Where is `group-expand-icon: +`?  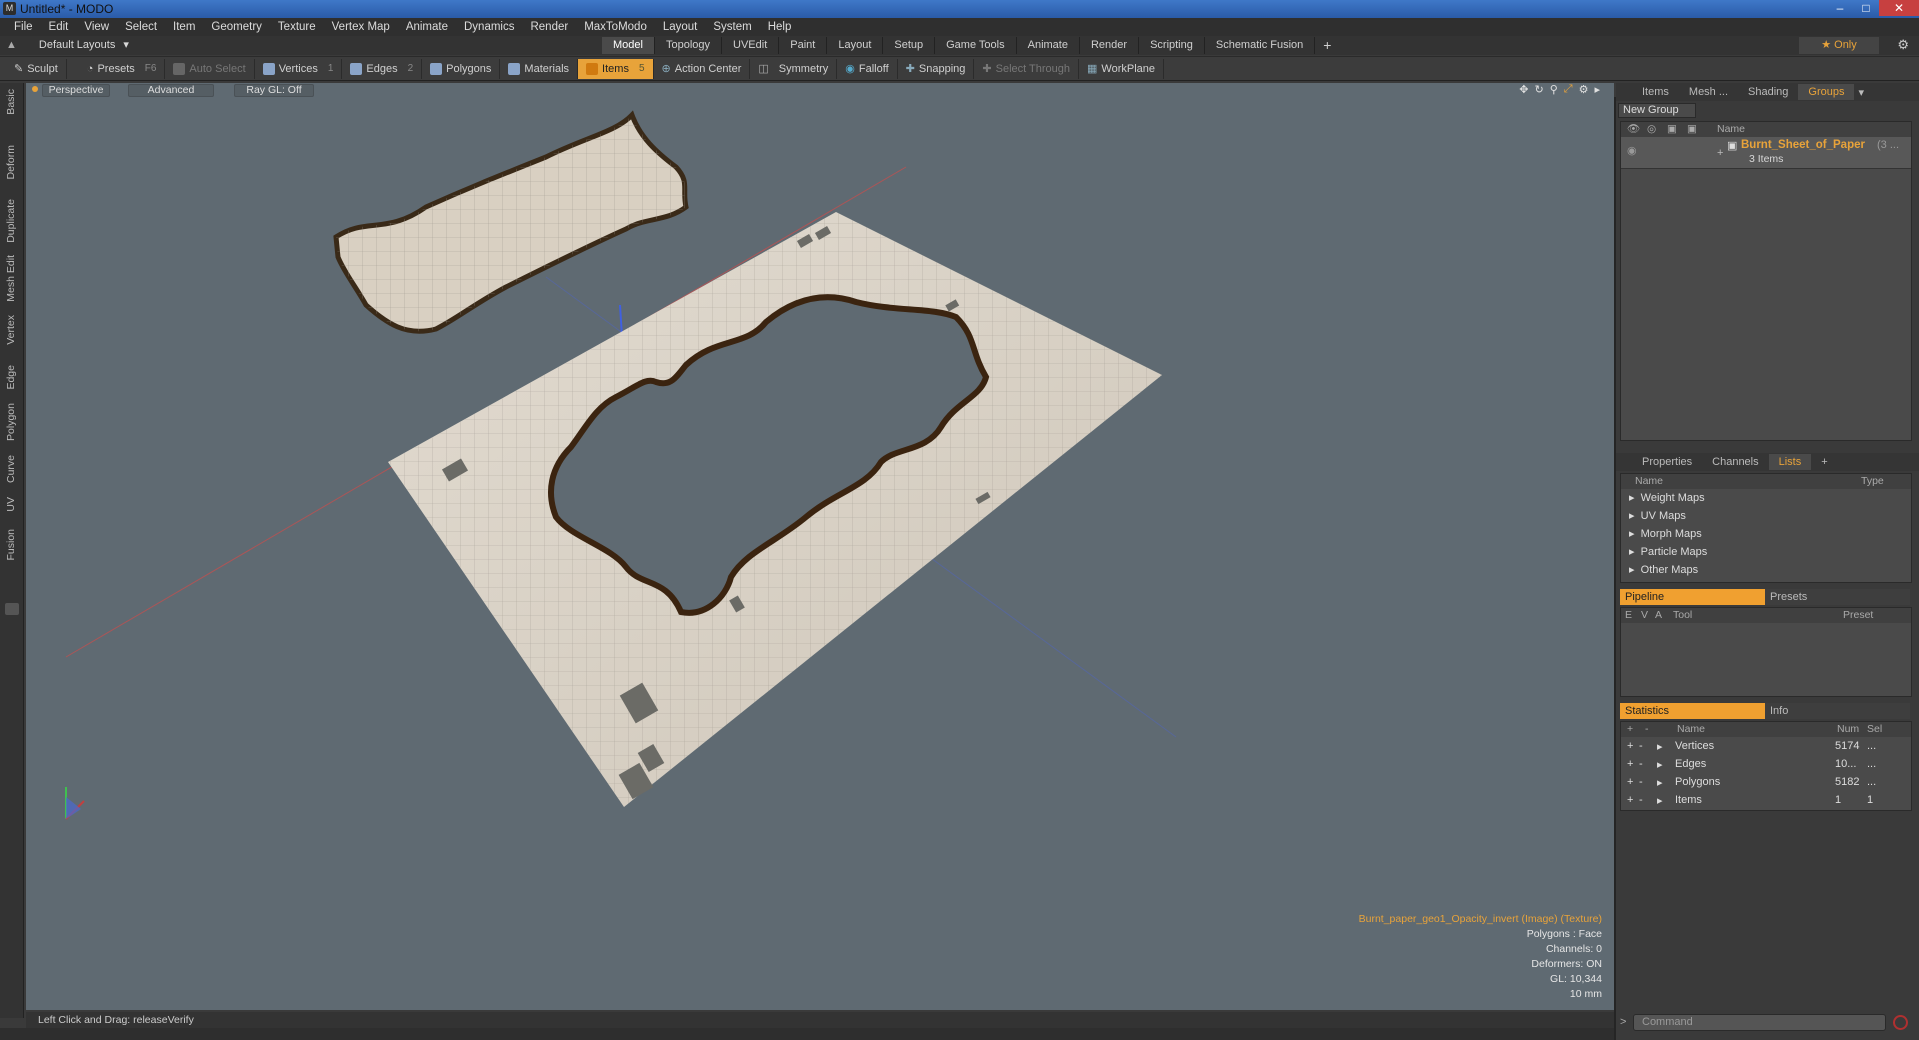 group-expand-icon: + is located at coordinates (1720, 153).